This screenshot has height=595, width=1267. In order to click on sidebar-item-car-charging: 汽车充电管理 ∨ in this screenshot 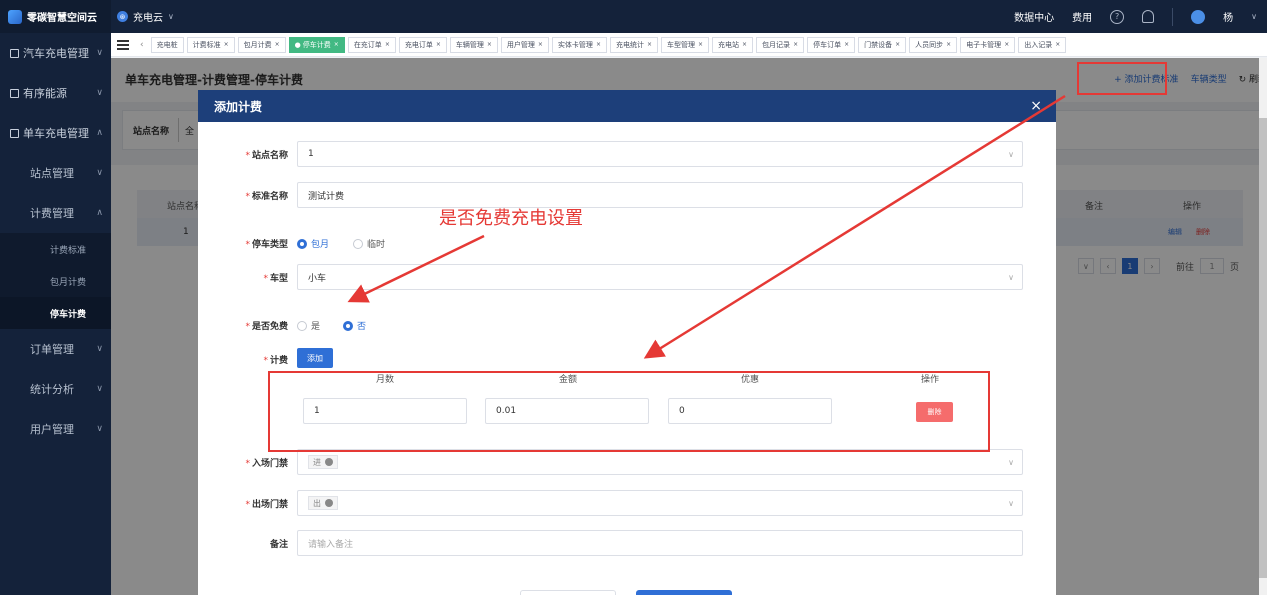, I will do `click(55, 53)`.